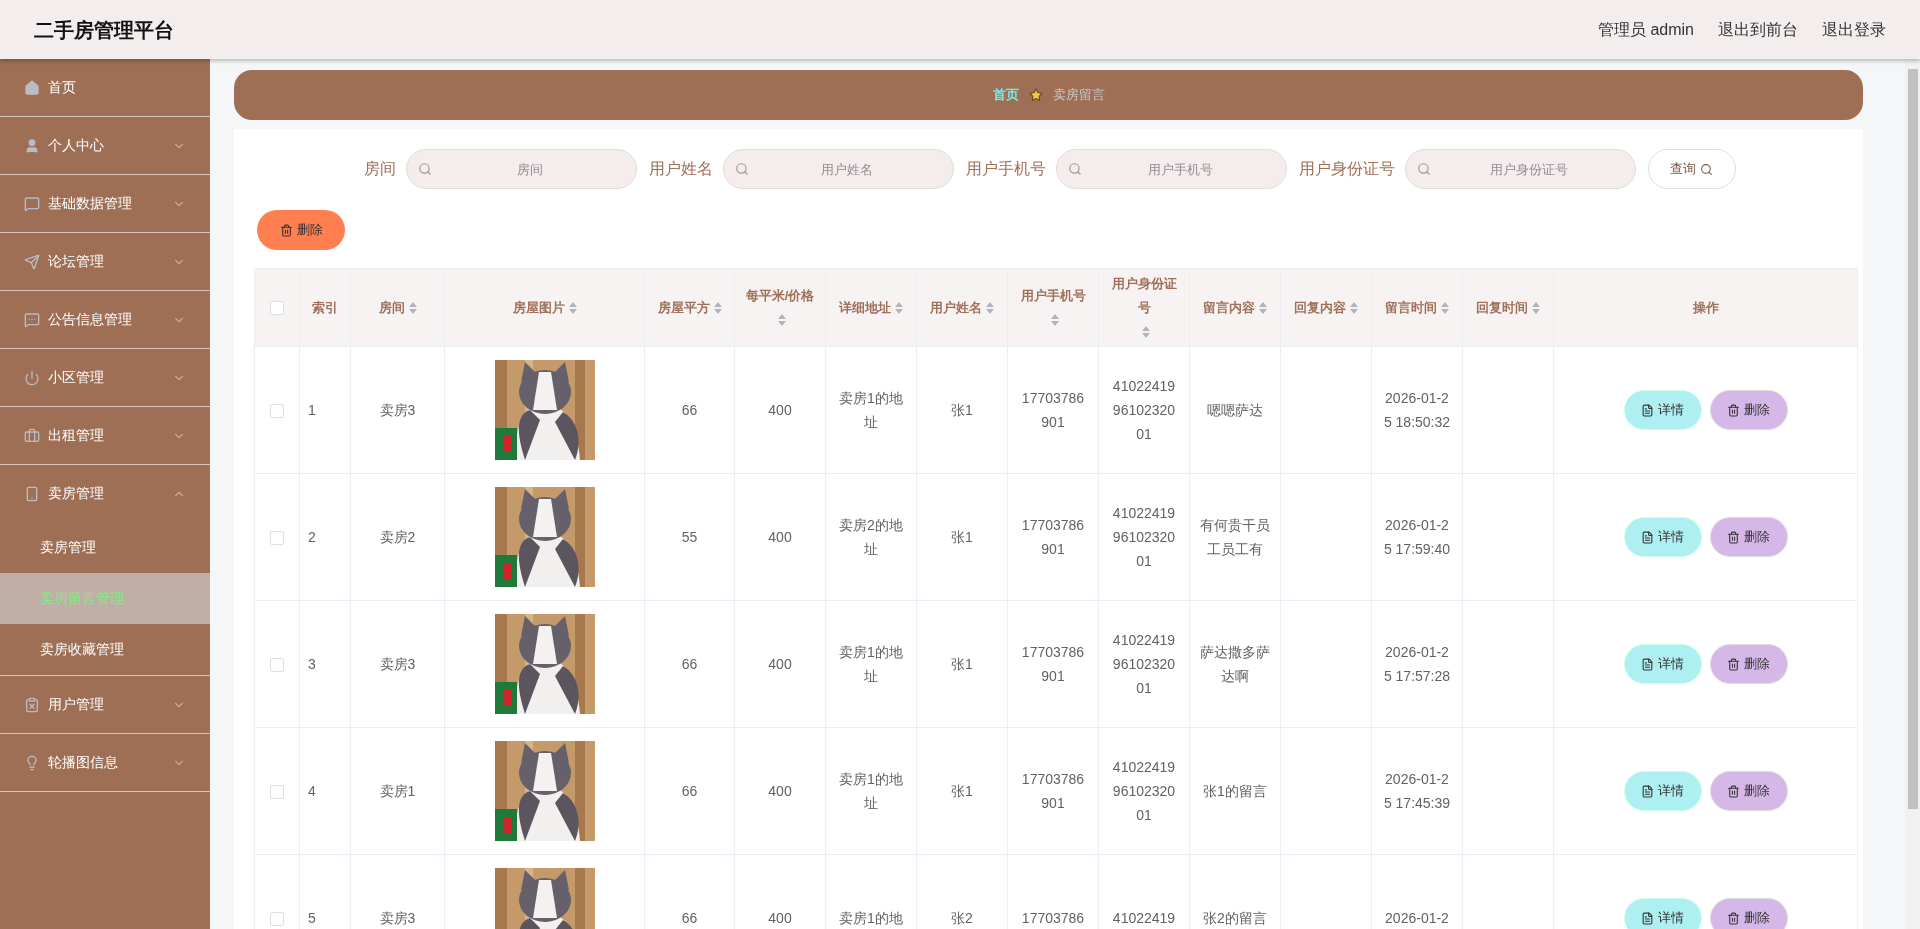 The width and height of the screenshot is (1920, 929). What do you see at coordinates (104, 30) in the screenshot?
I see `app-title: 二手房管理平台` at bounding box center [104, 30].